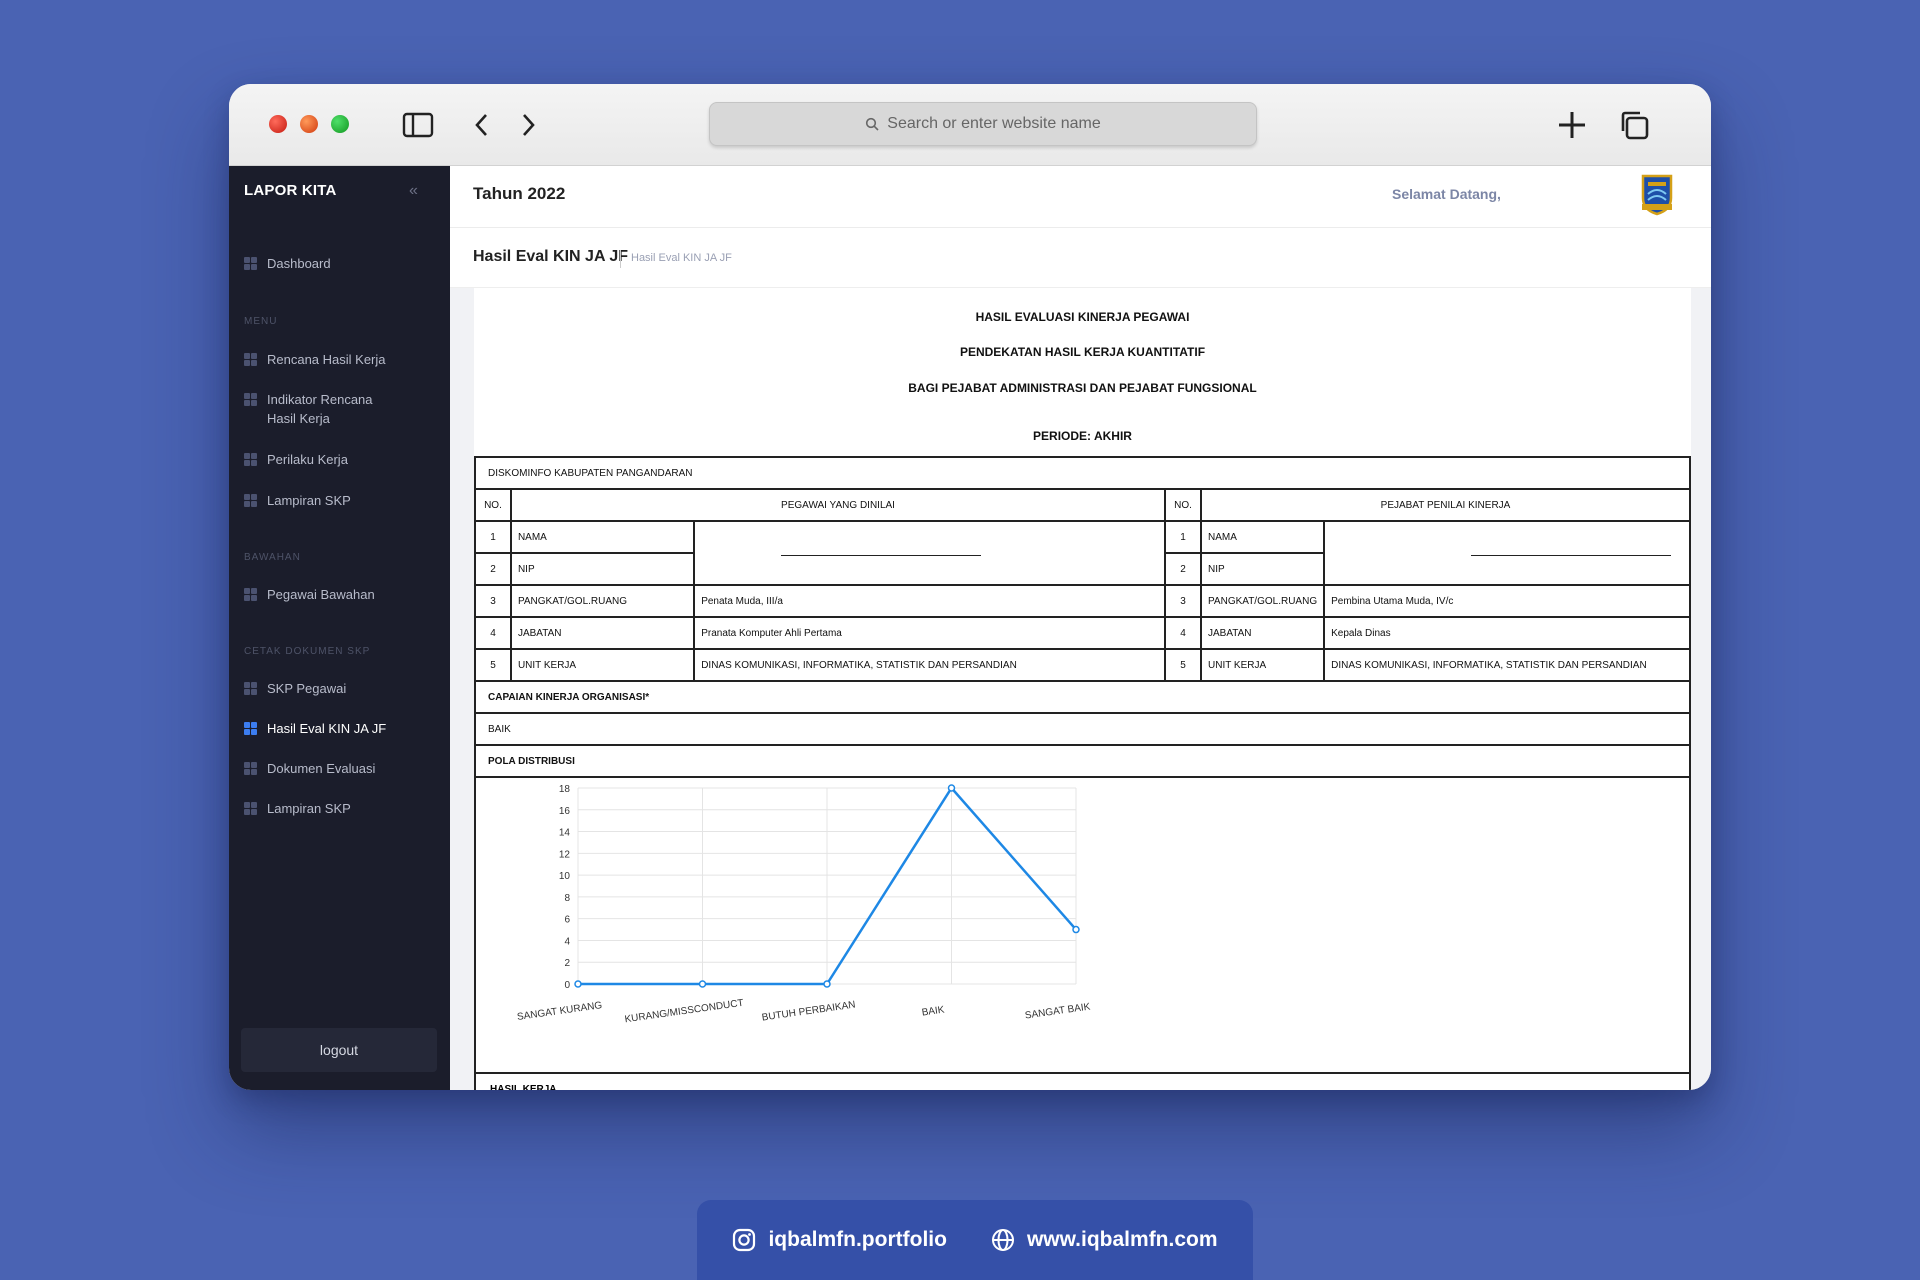 This screenshot has height=1280, width=1920. What do you see at coordinates (930, 633) in the screenshot?
I see `row-value: Pranata Komputer Ahli Pertama` at bounding box center [930, 633].